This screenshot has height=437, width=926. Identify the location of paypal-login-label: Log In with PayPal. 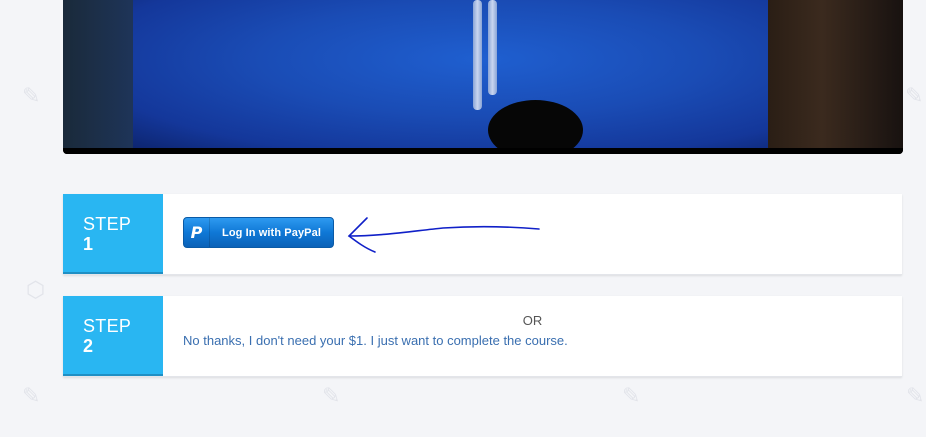
(271, 232).